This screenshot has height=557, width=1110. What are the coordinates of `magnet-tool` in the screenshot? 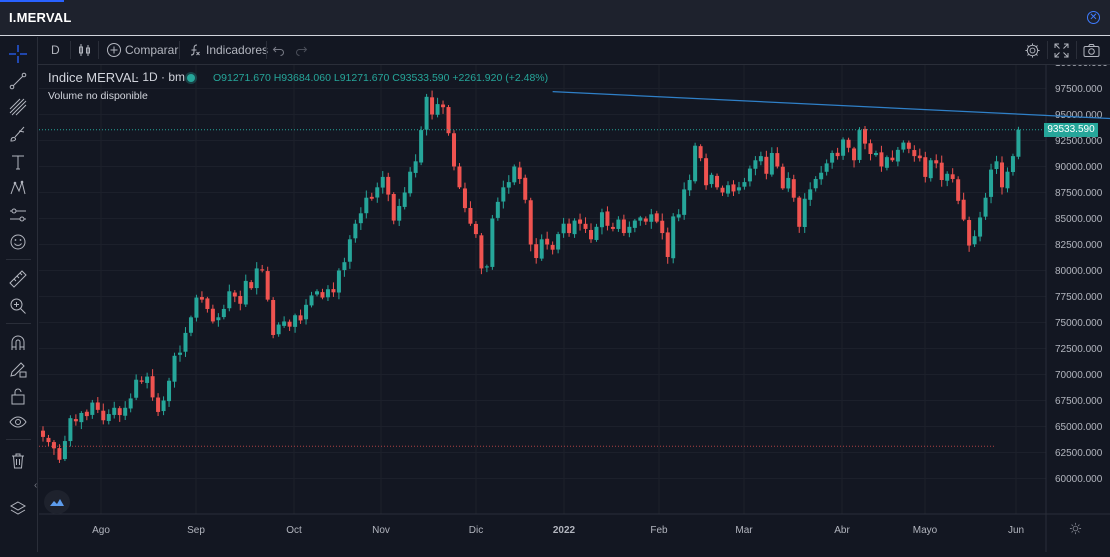 It's located at (18, 343).